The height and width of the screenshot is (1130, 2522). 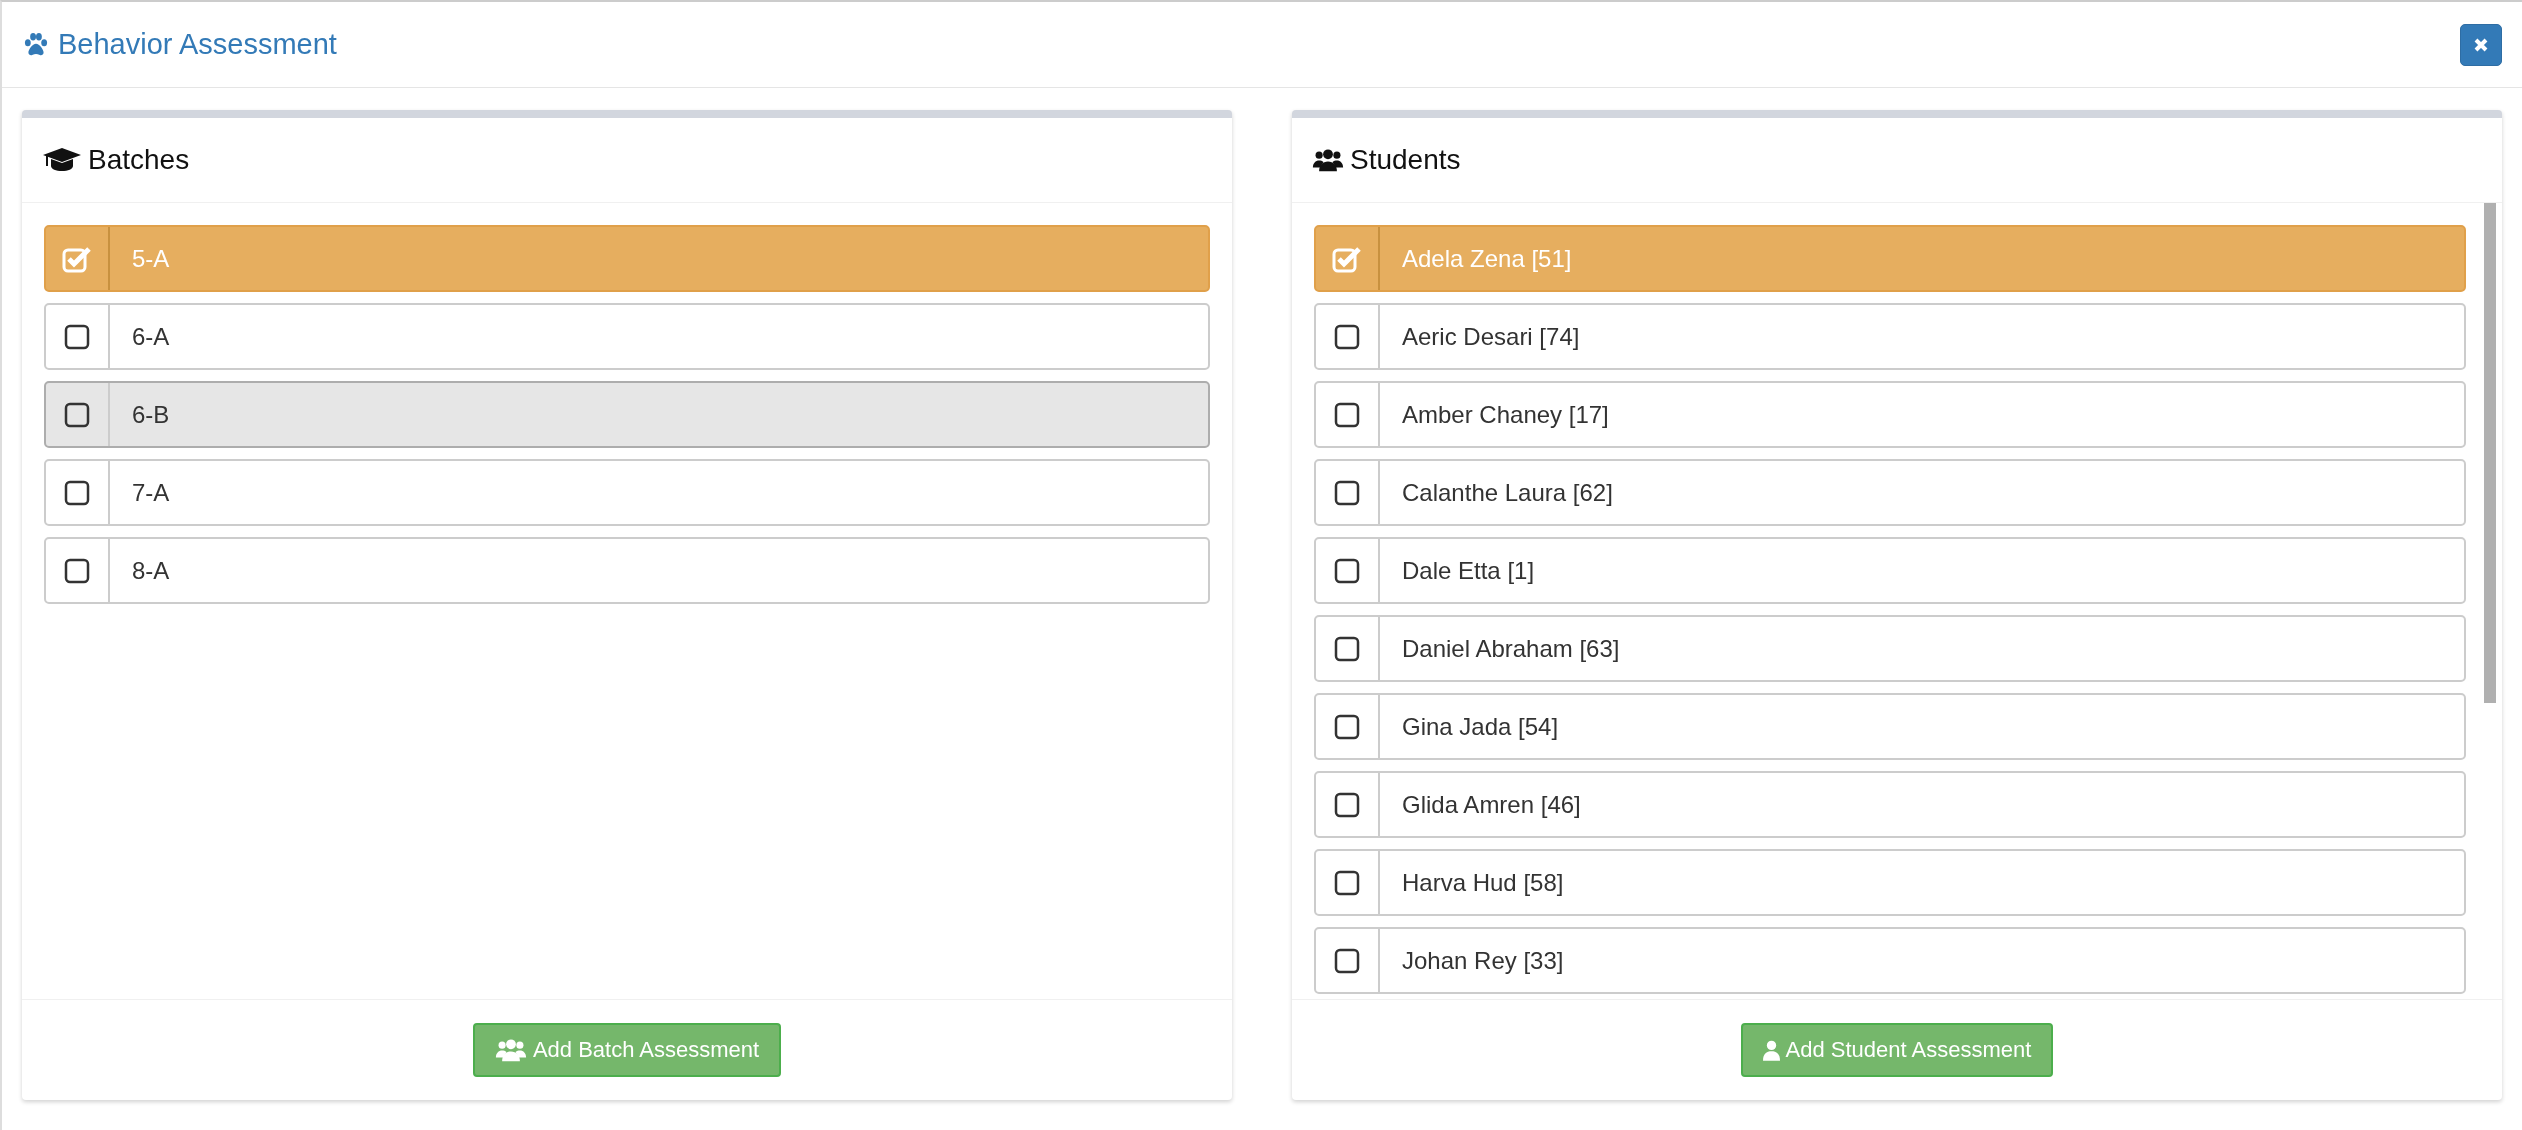 What do you see at coordinates (197, 44) in the screenshot?
I see `dialog-title: Behavior Assessment` at bounding box center [197, 44].